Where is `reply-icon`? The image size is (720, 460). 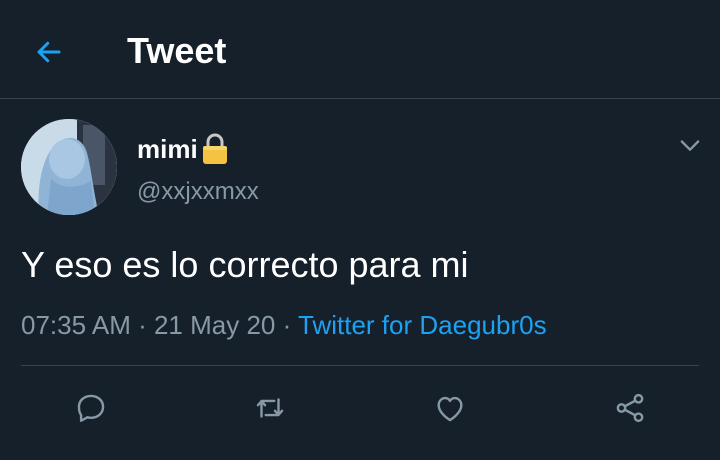
reply-icon is located at coordinates (91, 408).